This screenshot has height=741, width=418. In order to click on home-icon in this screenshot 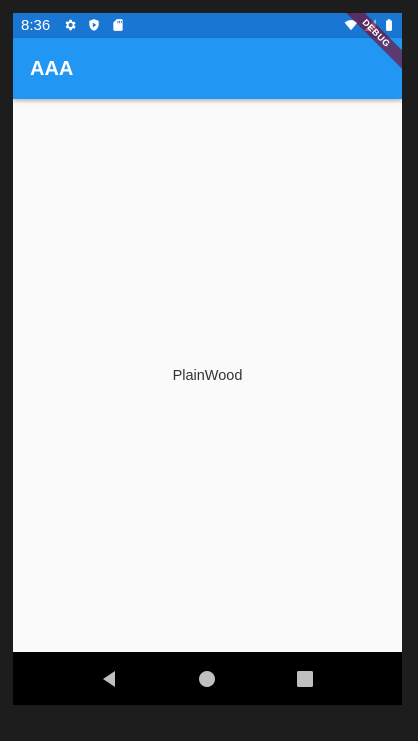, I will do `click(207, 679)`.